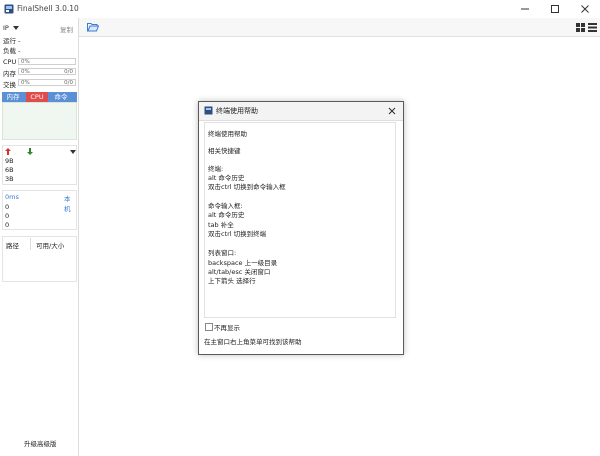 This screenshot has height=456, width=600. I want to click on ping-tick-3: 0, so click(7, 225).